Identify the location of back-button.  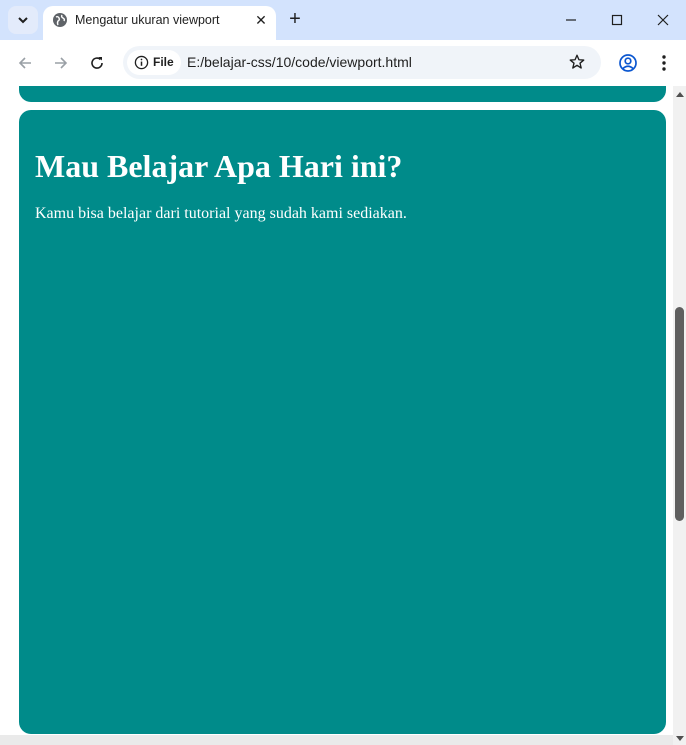
(25, 63).